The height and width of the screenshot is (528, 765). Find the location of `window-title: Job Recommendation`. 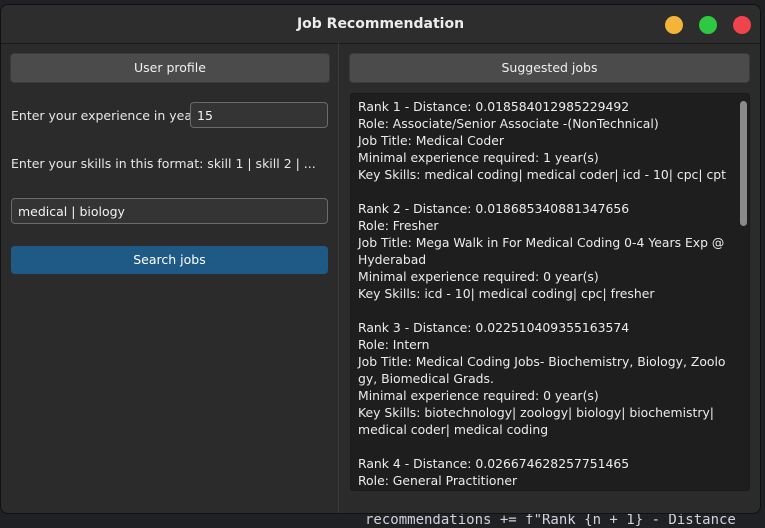

window-title: Job Recommendation is located at coordinates (380, 24).